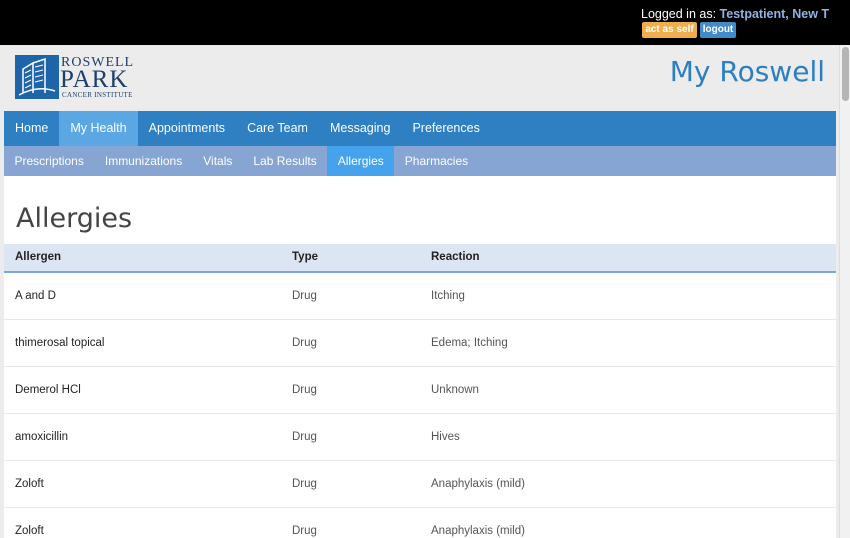 The width and height of the screenshot is (850, 538). Describe the element at coordinates (277, 128) in the screenshot. I see `nav-care-team: Care Team` at that location.